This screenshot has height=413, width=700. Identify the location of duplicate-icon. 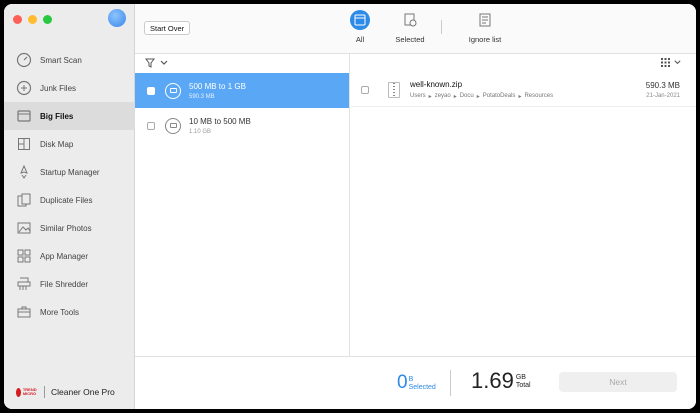
(24, 200).